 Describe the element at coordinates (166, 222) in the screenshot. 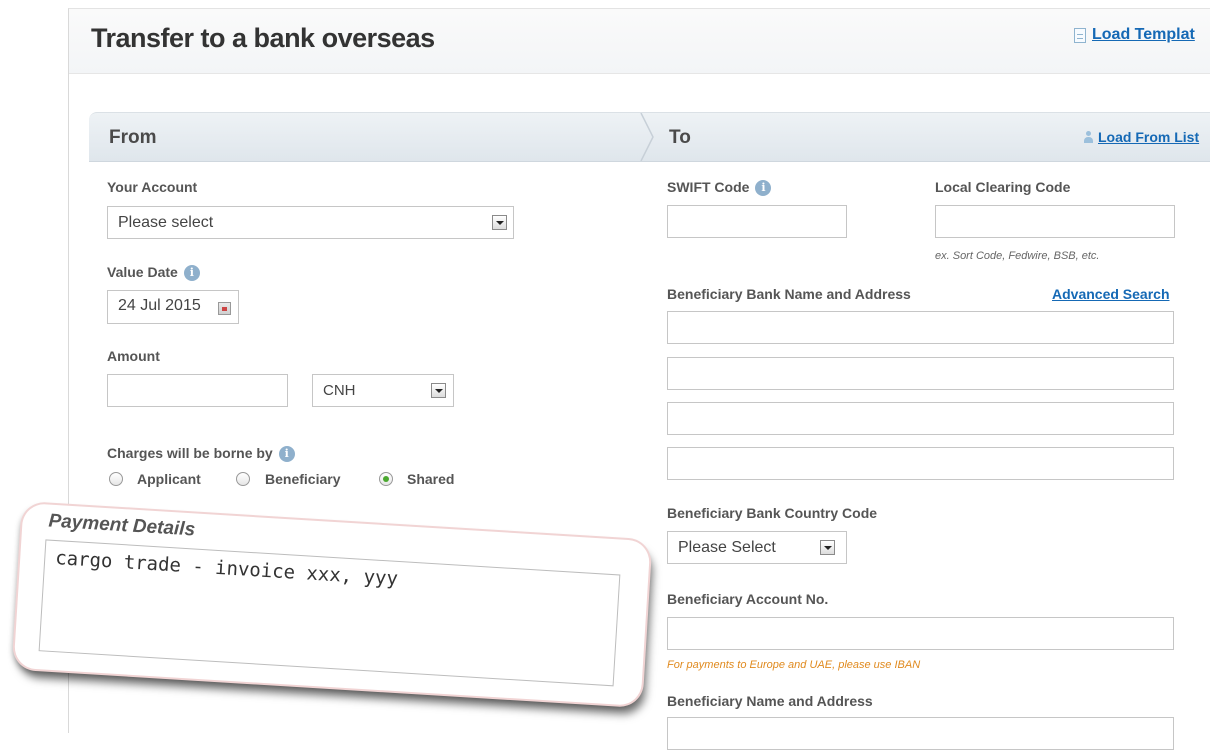

I see `your-account-value: Please select` at that location.